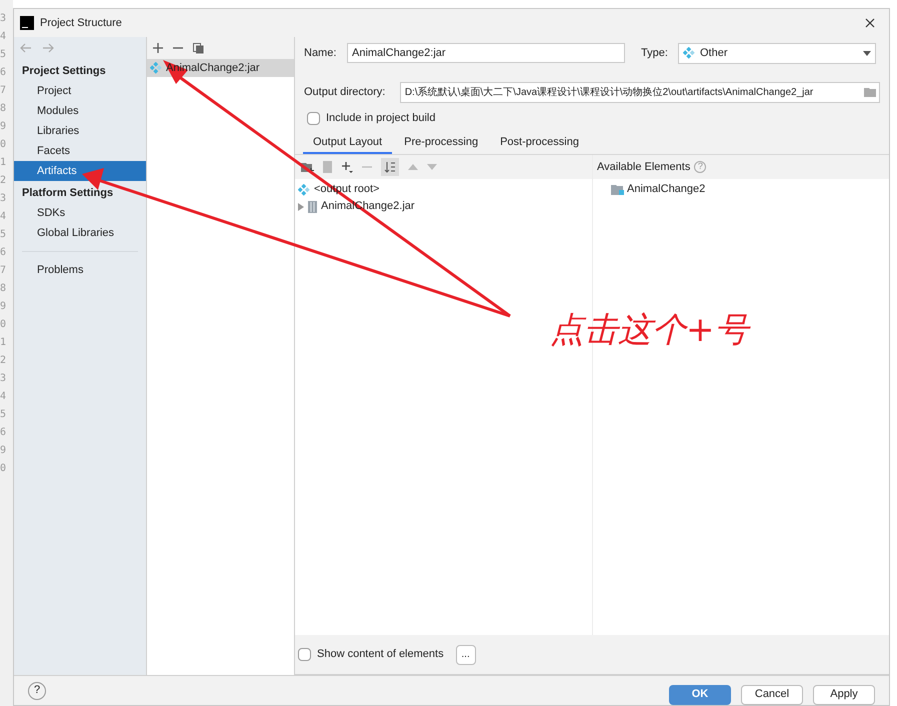  What do you see at coordinates (313, 118) in the screenshot?
I see `include-checkbox` at bounding box center [313, 118].